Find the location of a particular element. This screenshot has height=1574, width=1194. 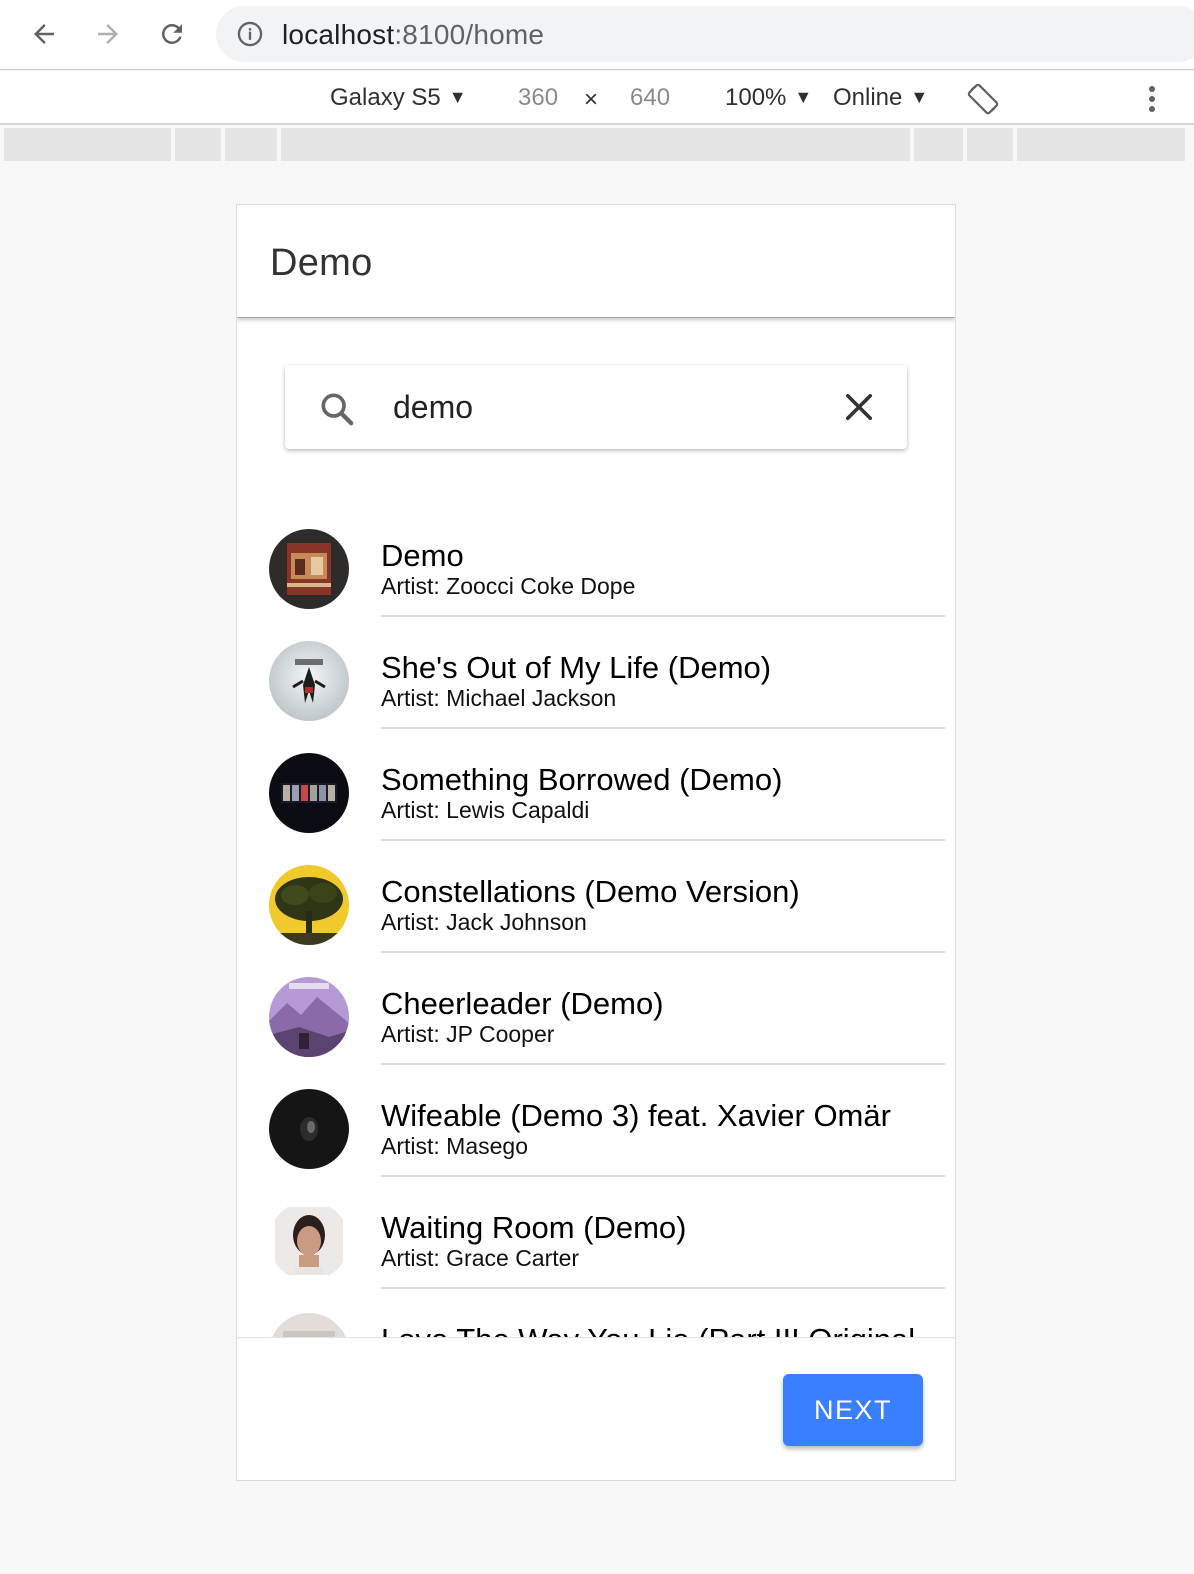

list-item: Cheerleader (Demo) Artist: JP Cooper is located at coordinates (596, 1009).